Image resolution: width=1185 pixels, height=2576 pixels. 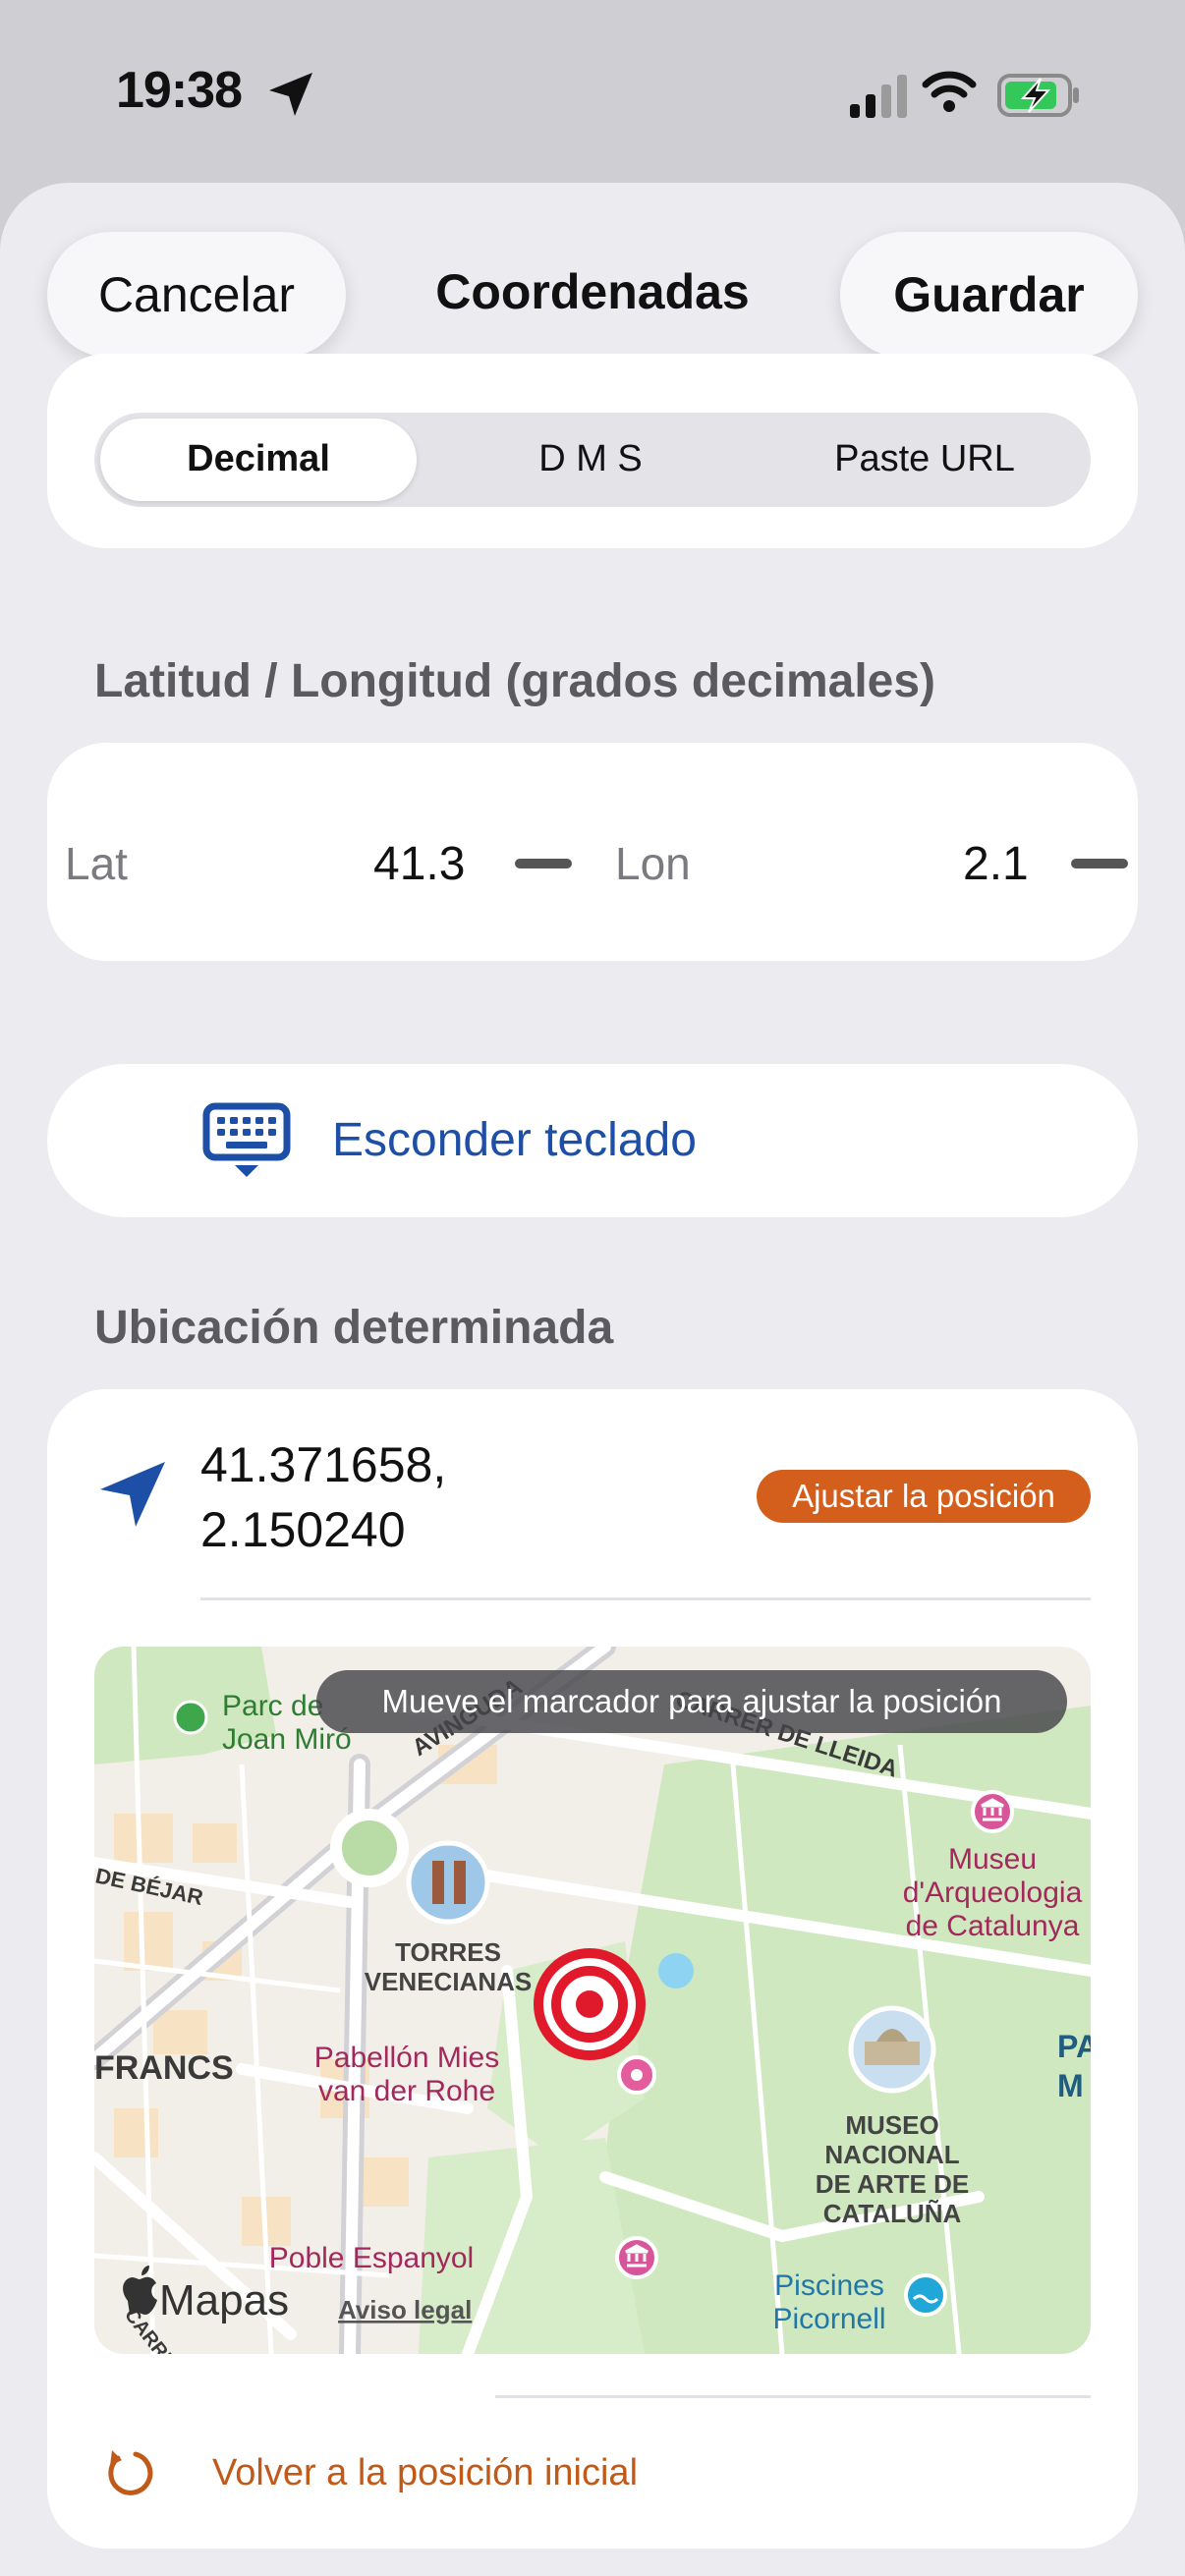 I want to click on location-section-header: Ubicación determinada, so click(x=354, y=1328).